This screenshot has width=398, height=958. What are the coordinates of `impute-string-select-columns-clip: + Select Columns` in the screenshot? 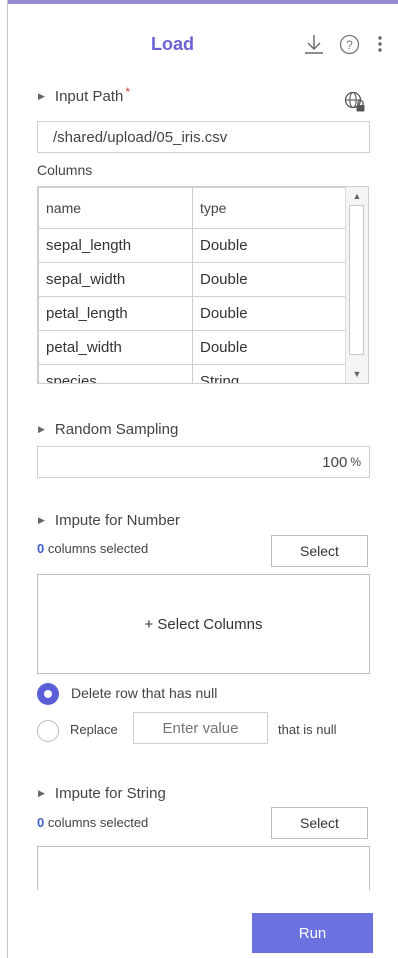 It's located at (203, 868).